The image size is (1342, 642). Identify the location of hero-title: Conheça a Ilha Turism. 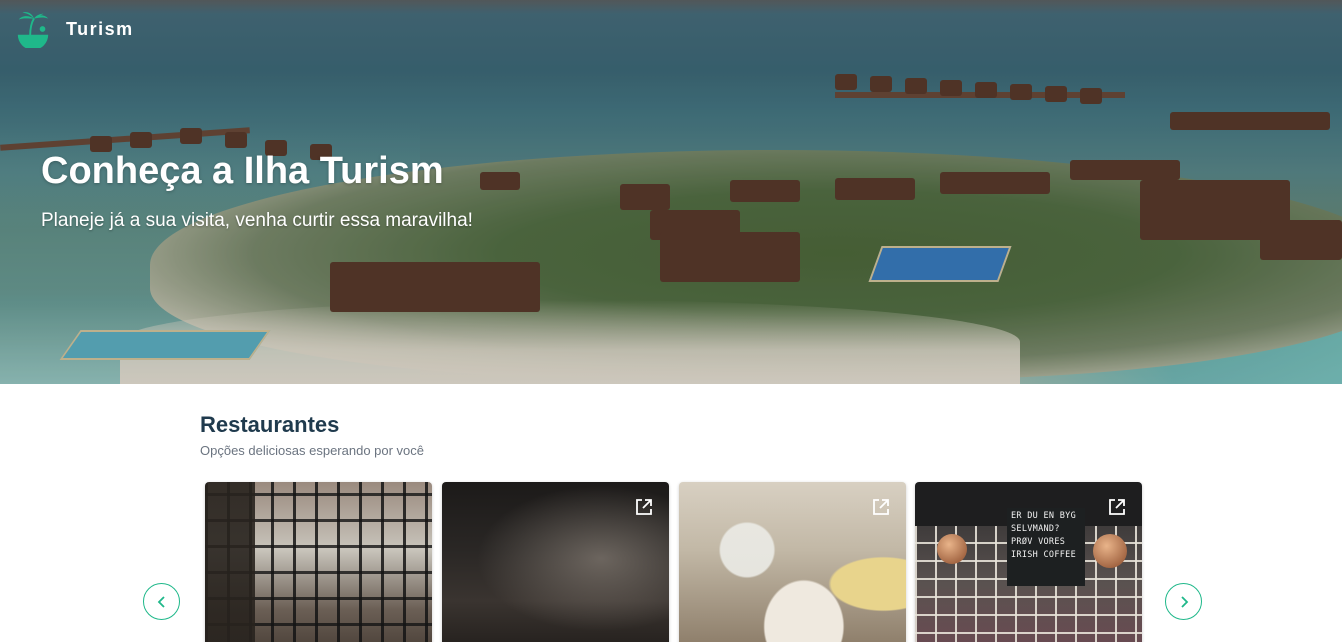
(242, 171).